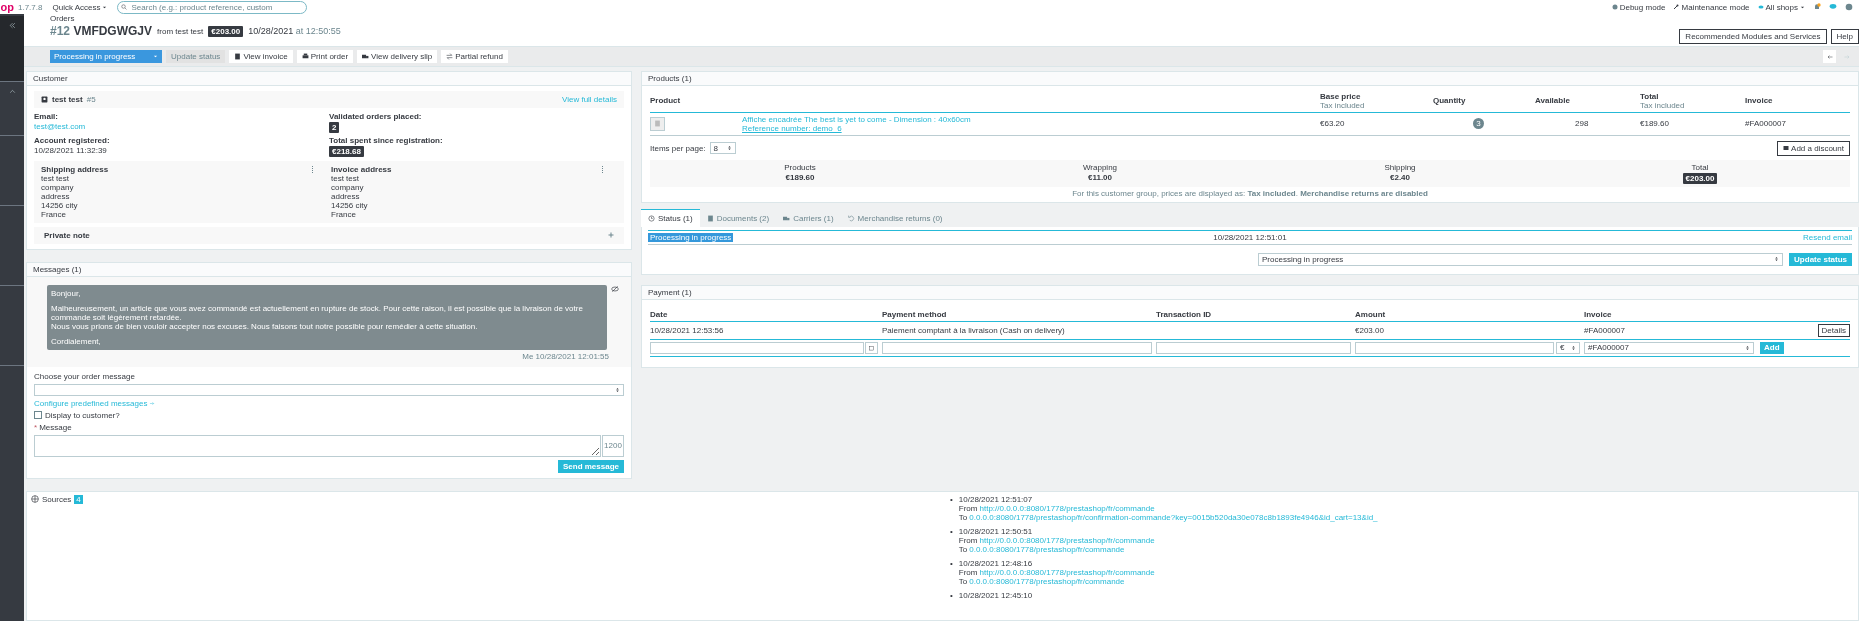 The height and width of the screenshot is (621, 1859). I want to click on update-status-button: Update status, so click(1820, 259).